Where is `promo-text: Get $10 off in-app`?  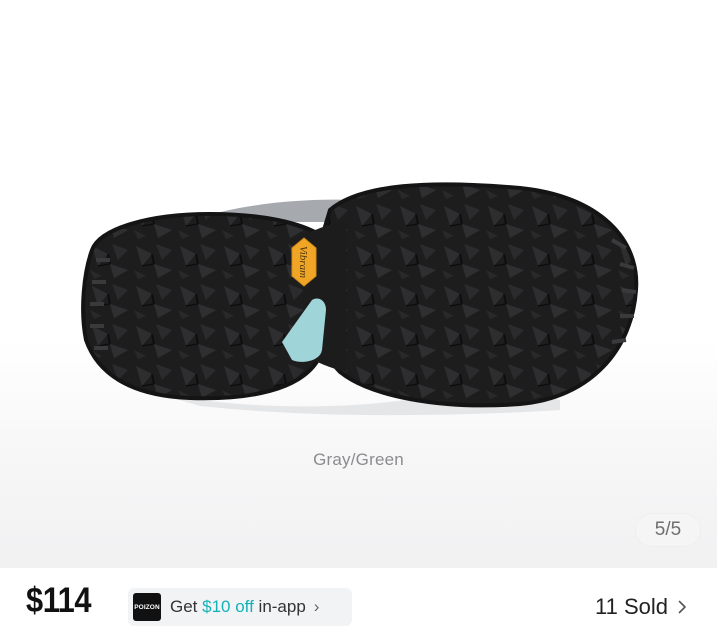 promo-text: Get $10 off in-app is located at coordinates (238, 607).